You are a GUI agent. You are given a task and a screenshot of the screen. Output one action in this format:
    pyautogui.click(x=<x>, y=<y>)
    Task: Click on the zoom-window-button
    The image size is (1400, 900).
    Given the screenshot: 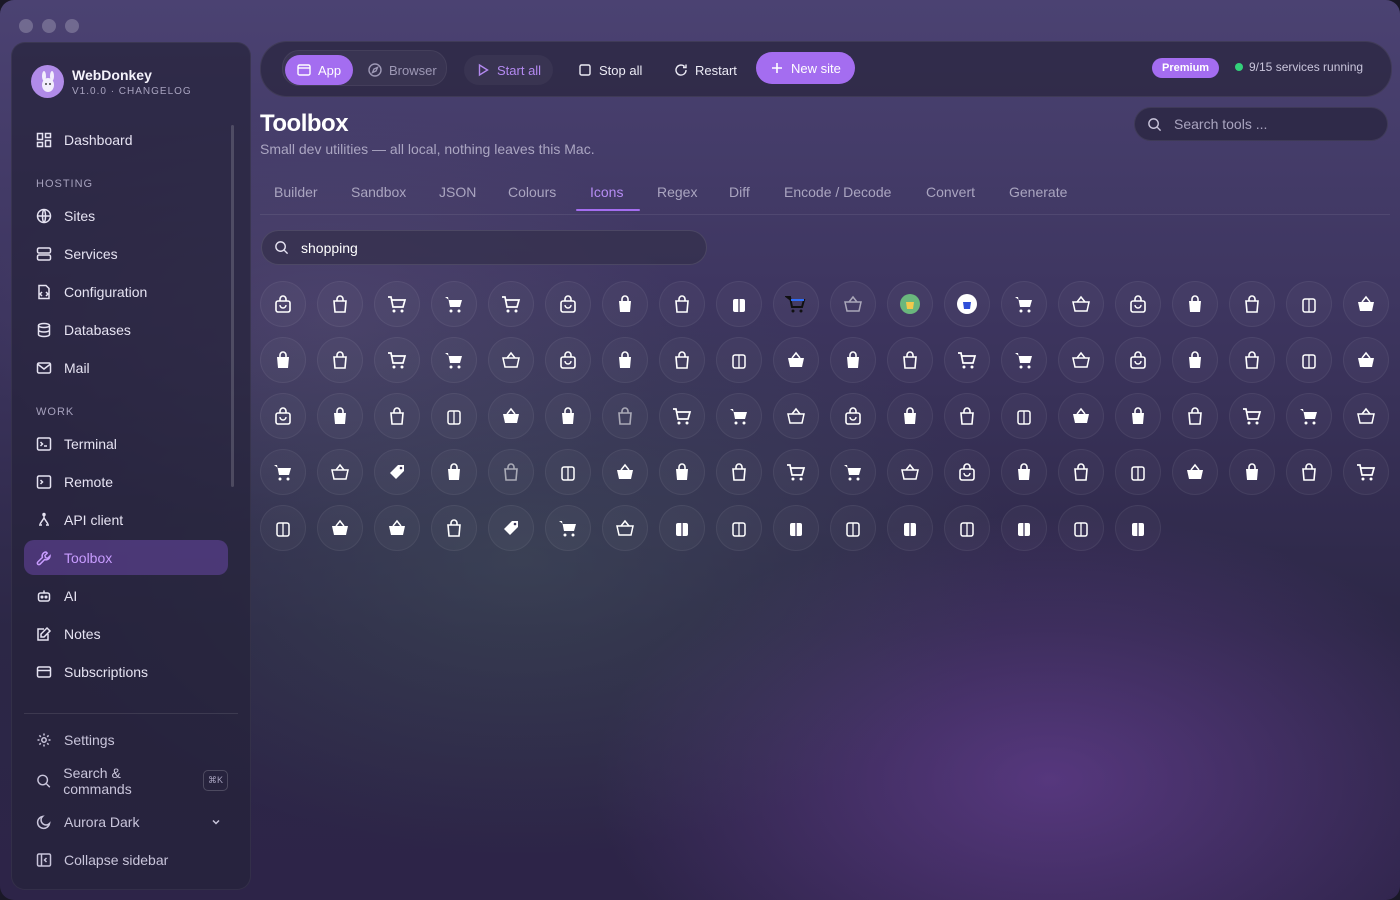 What is the action you would take?
    pyautogui.click(x=72, y=26)
    